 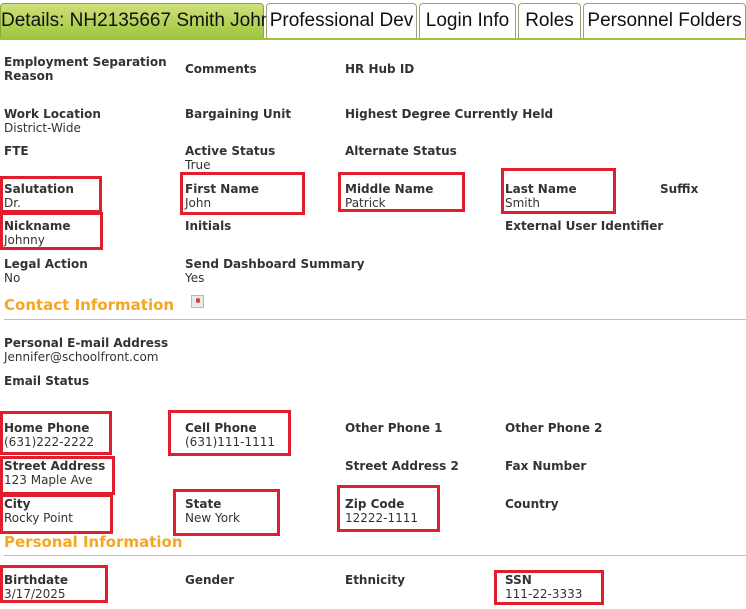 What do you see at coordinates (238, 114) in the screenshot?
I see `bargaining-unit-label: Bargaining Unit` at bounding box center [238, 114].